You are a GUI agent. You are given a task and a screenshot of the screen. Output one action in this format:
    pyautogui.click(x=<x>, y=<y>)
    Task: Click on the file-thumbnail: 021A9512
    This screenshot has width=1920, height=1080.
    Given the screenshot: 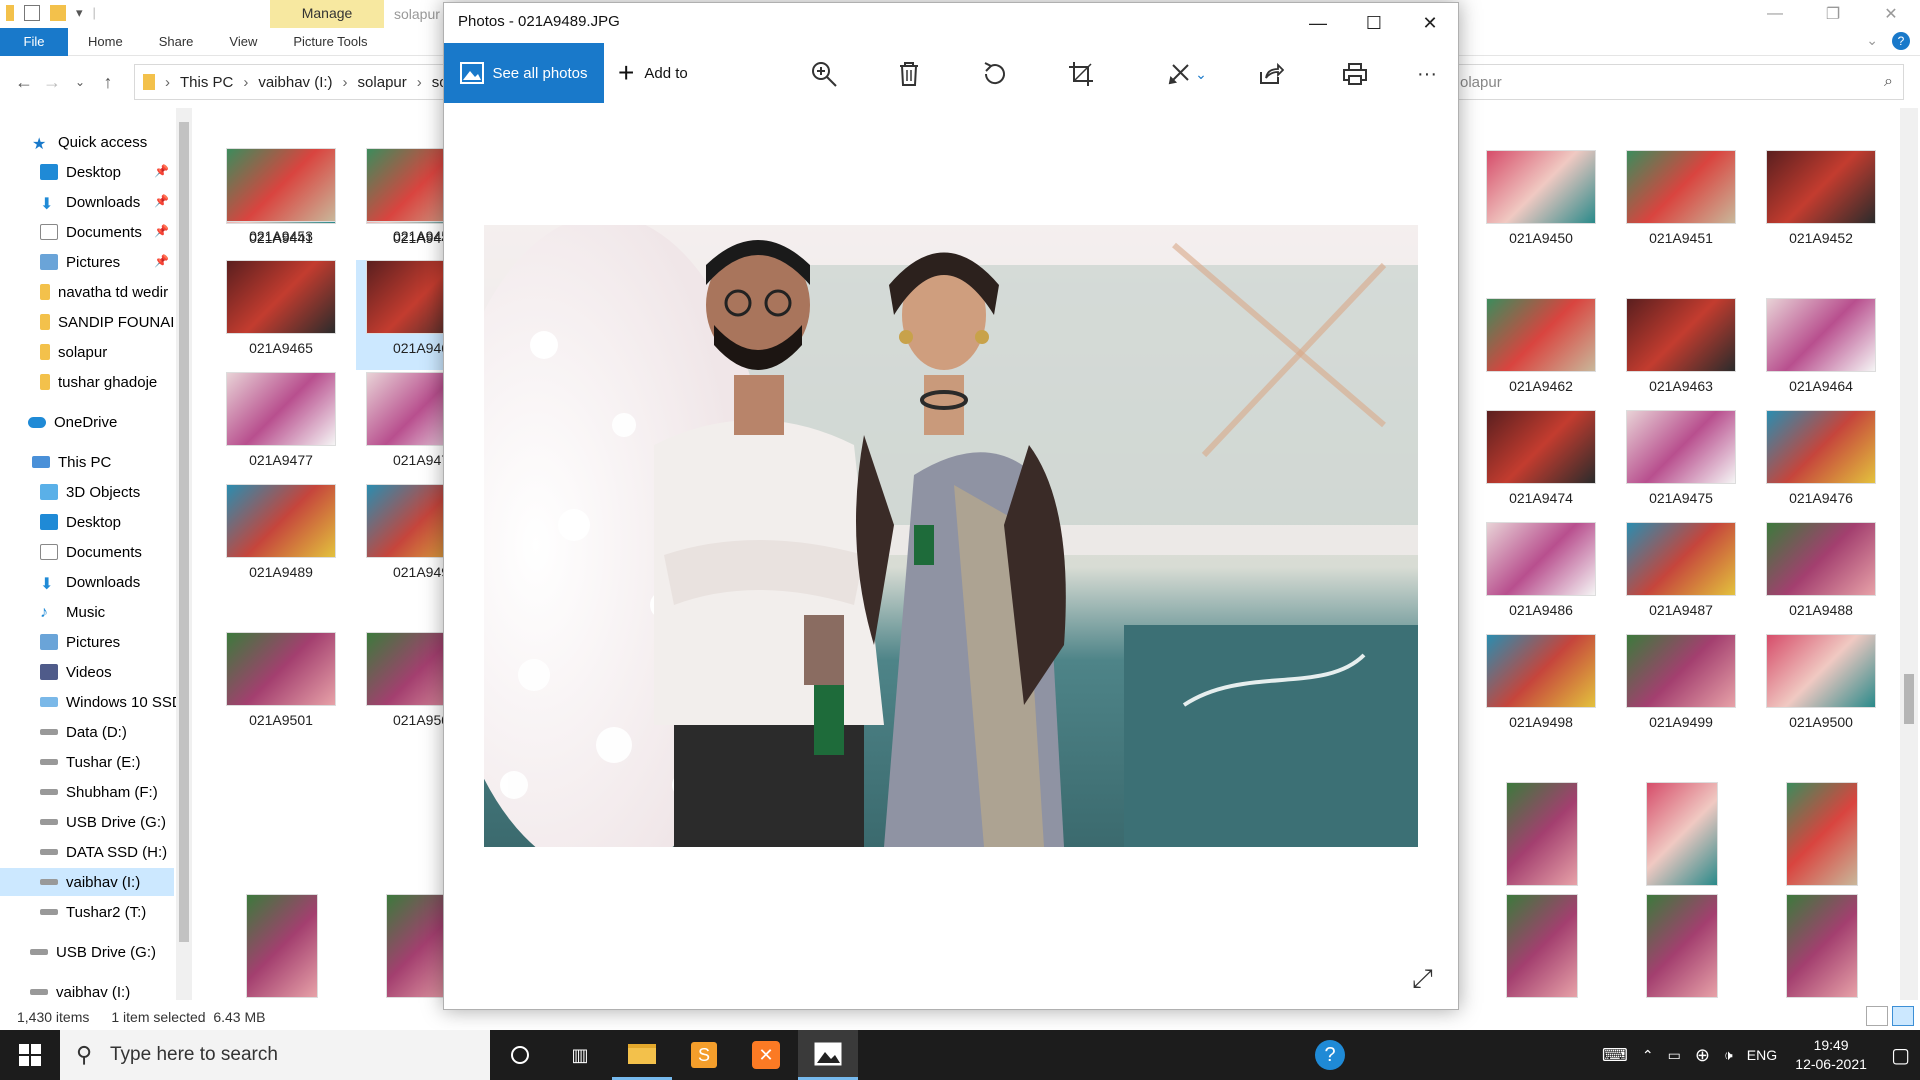 What is the action you would take?
    pyautogui.click(x=1816, y=845)
    